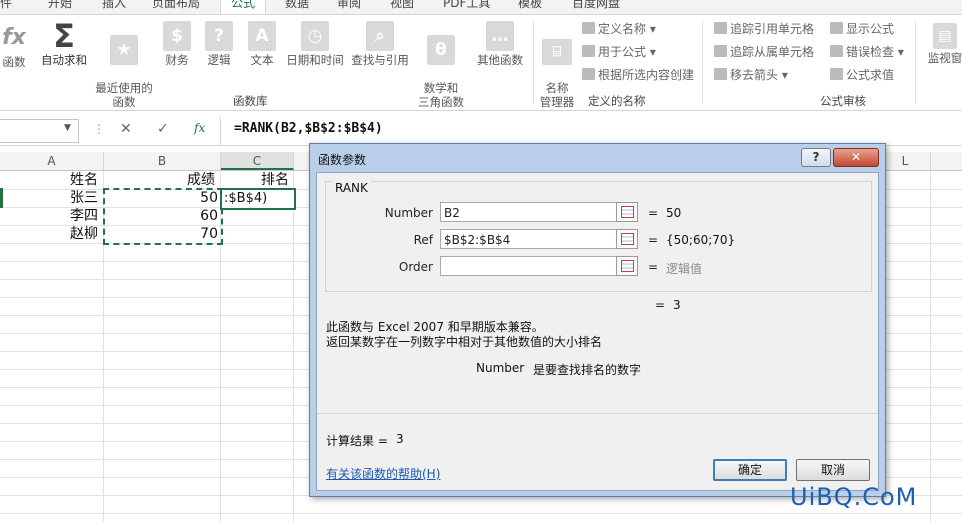 The width and height of the screenshot is (962, 522). What do you see at coordinates (262, 44) in the screenshot?
I see `text-functions-button: A 文本` at bounding box center [262, 44].